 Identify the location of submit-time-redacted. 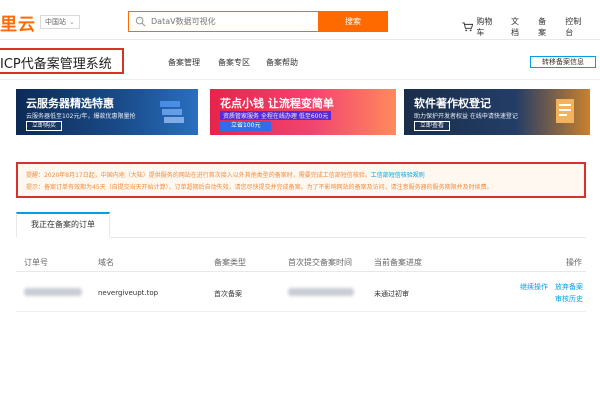
(321, 292).